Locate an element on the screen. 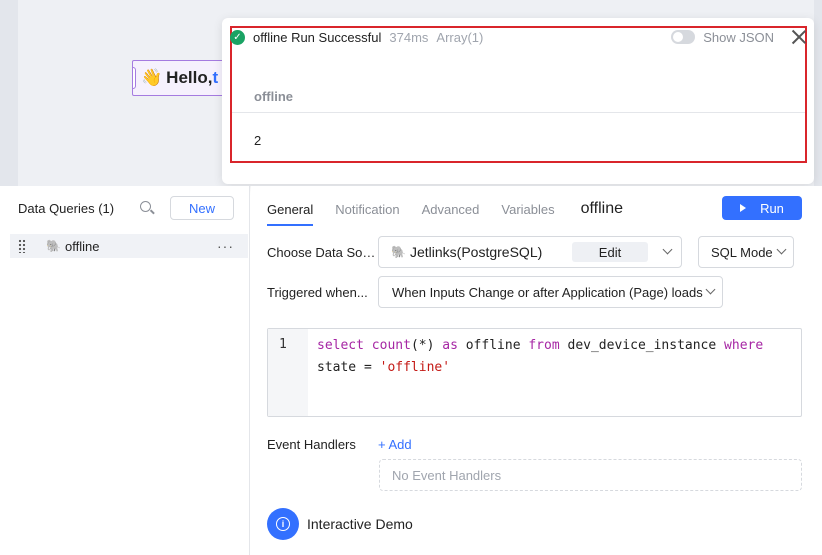 The image size is (822, 555). sidebar-header: Data Queries (1) New is located at coordinates (128, 208).